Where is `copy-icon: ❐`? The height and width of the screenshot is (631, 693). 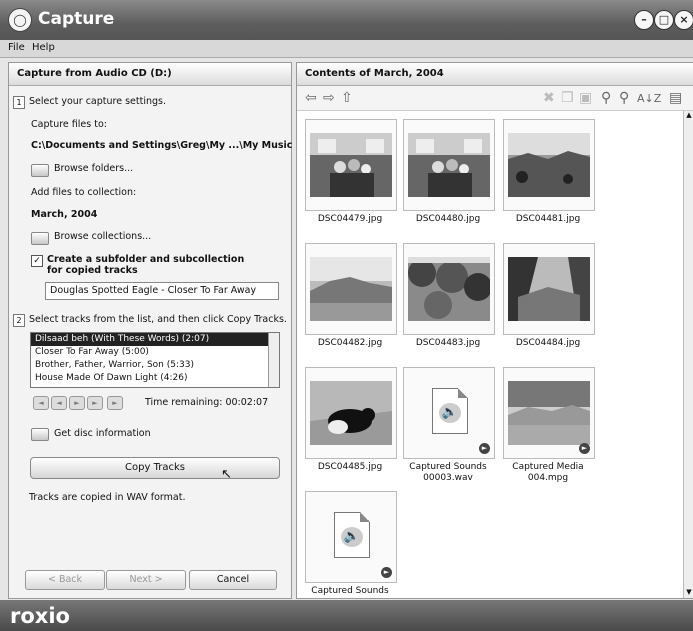
copy-icon: ❐ is located at coordinates (567, 98).